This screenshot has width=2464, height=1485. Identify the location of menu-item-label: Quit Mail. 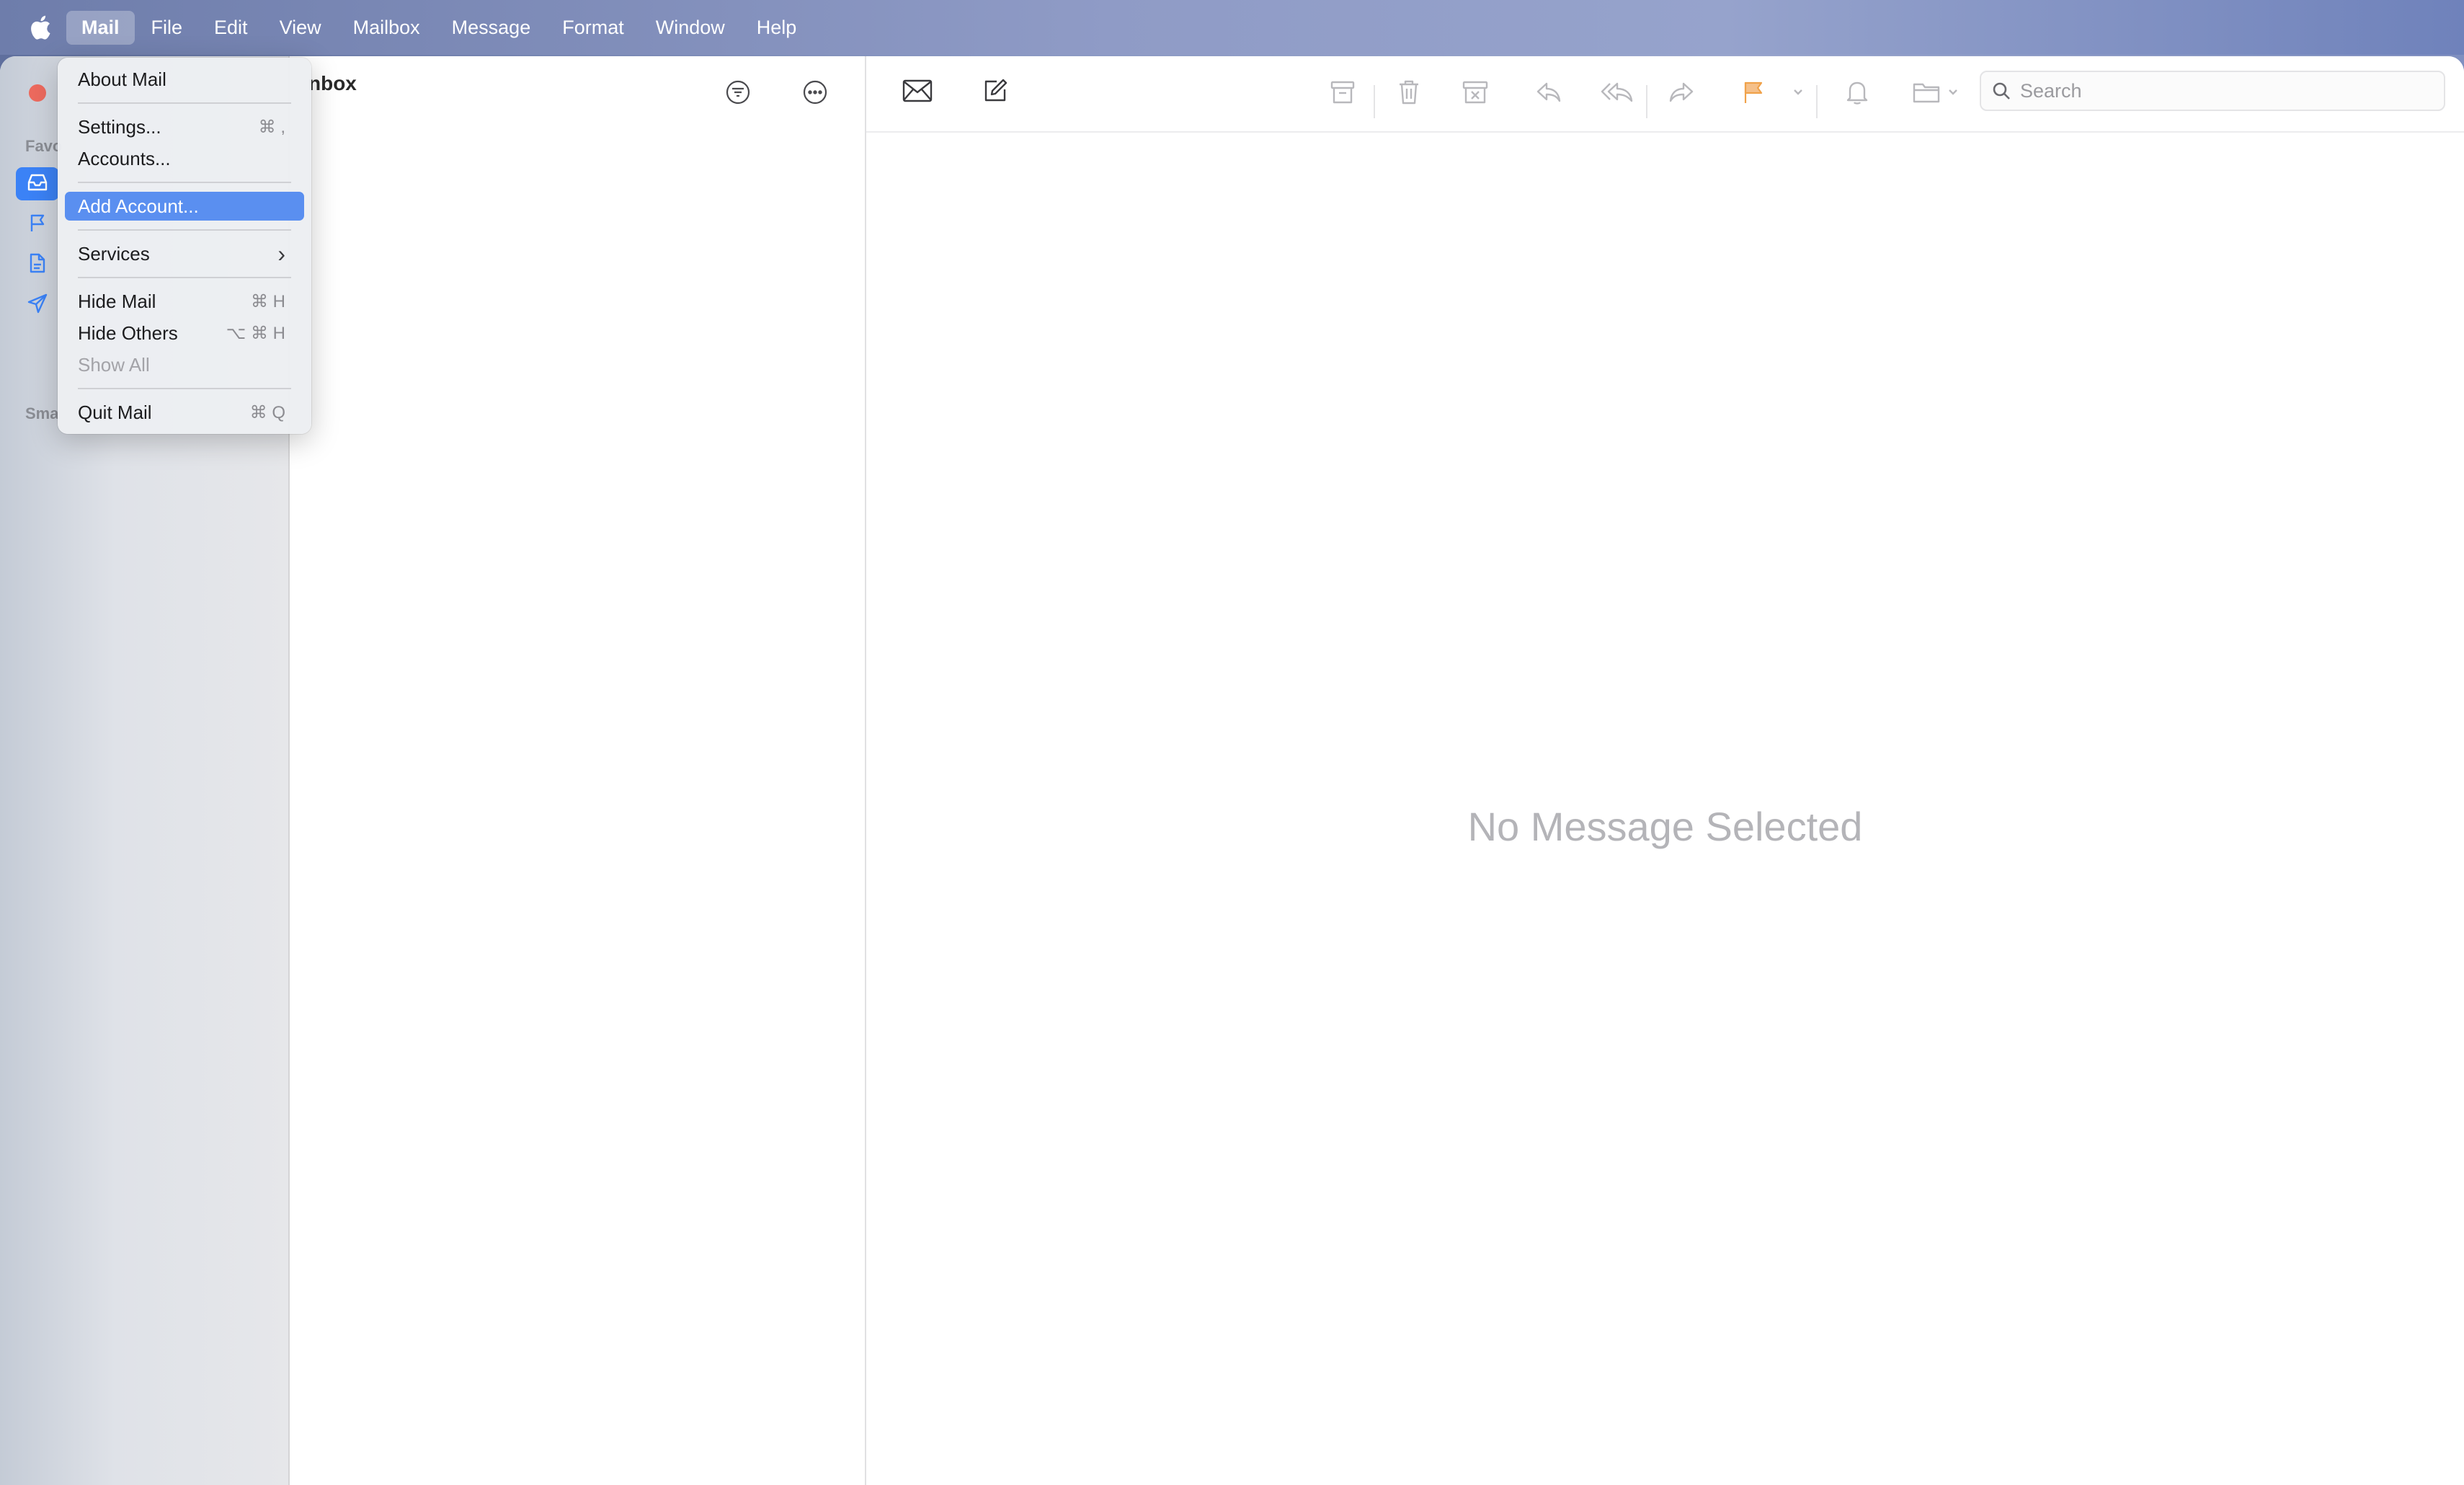
(115, 412).